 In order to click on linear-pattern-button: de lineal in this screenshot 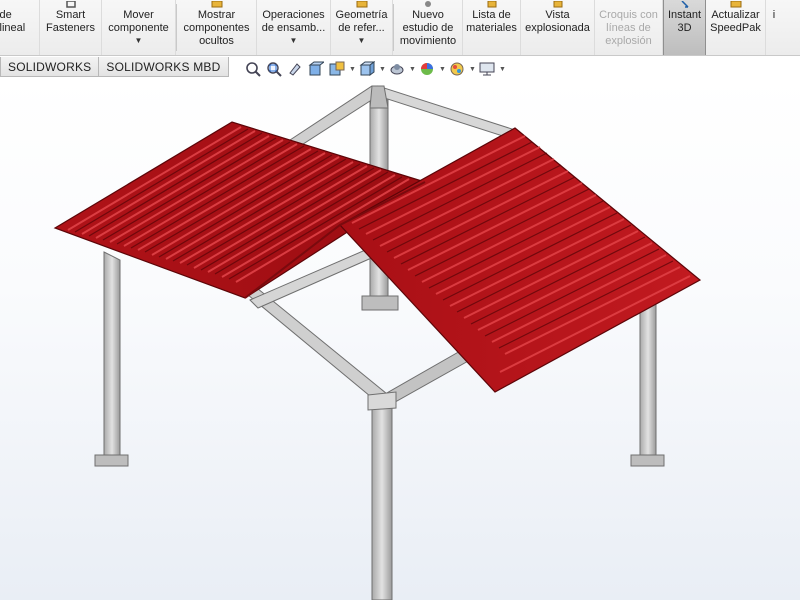, I will do `click(20, 27)`.